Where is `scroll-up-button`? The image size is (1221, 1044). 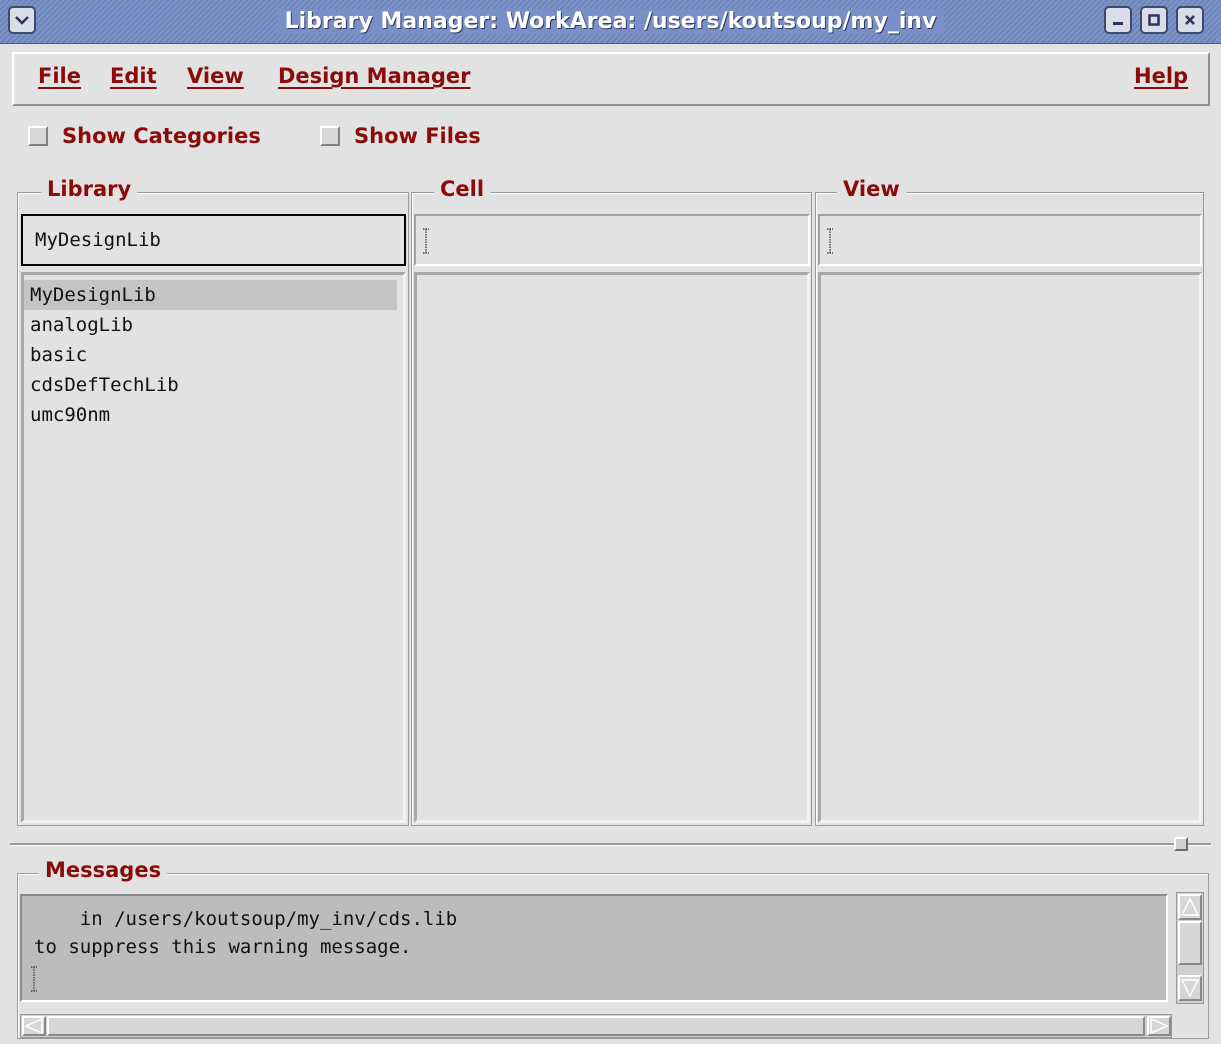
scroll-up-button is located at coordinates (1190, 907).